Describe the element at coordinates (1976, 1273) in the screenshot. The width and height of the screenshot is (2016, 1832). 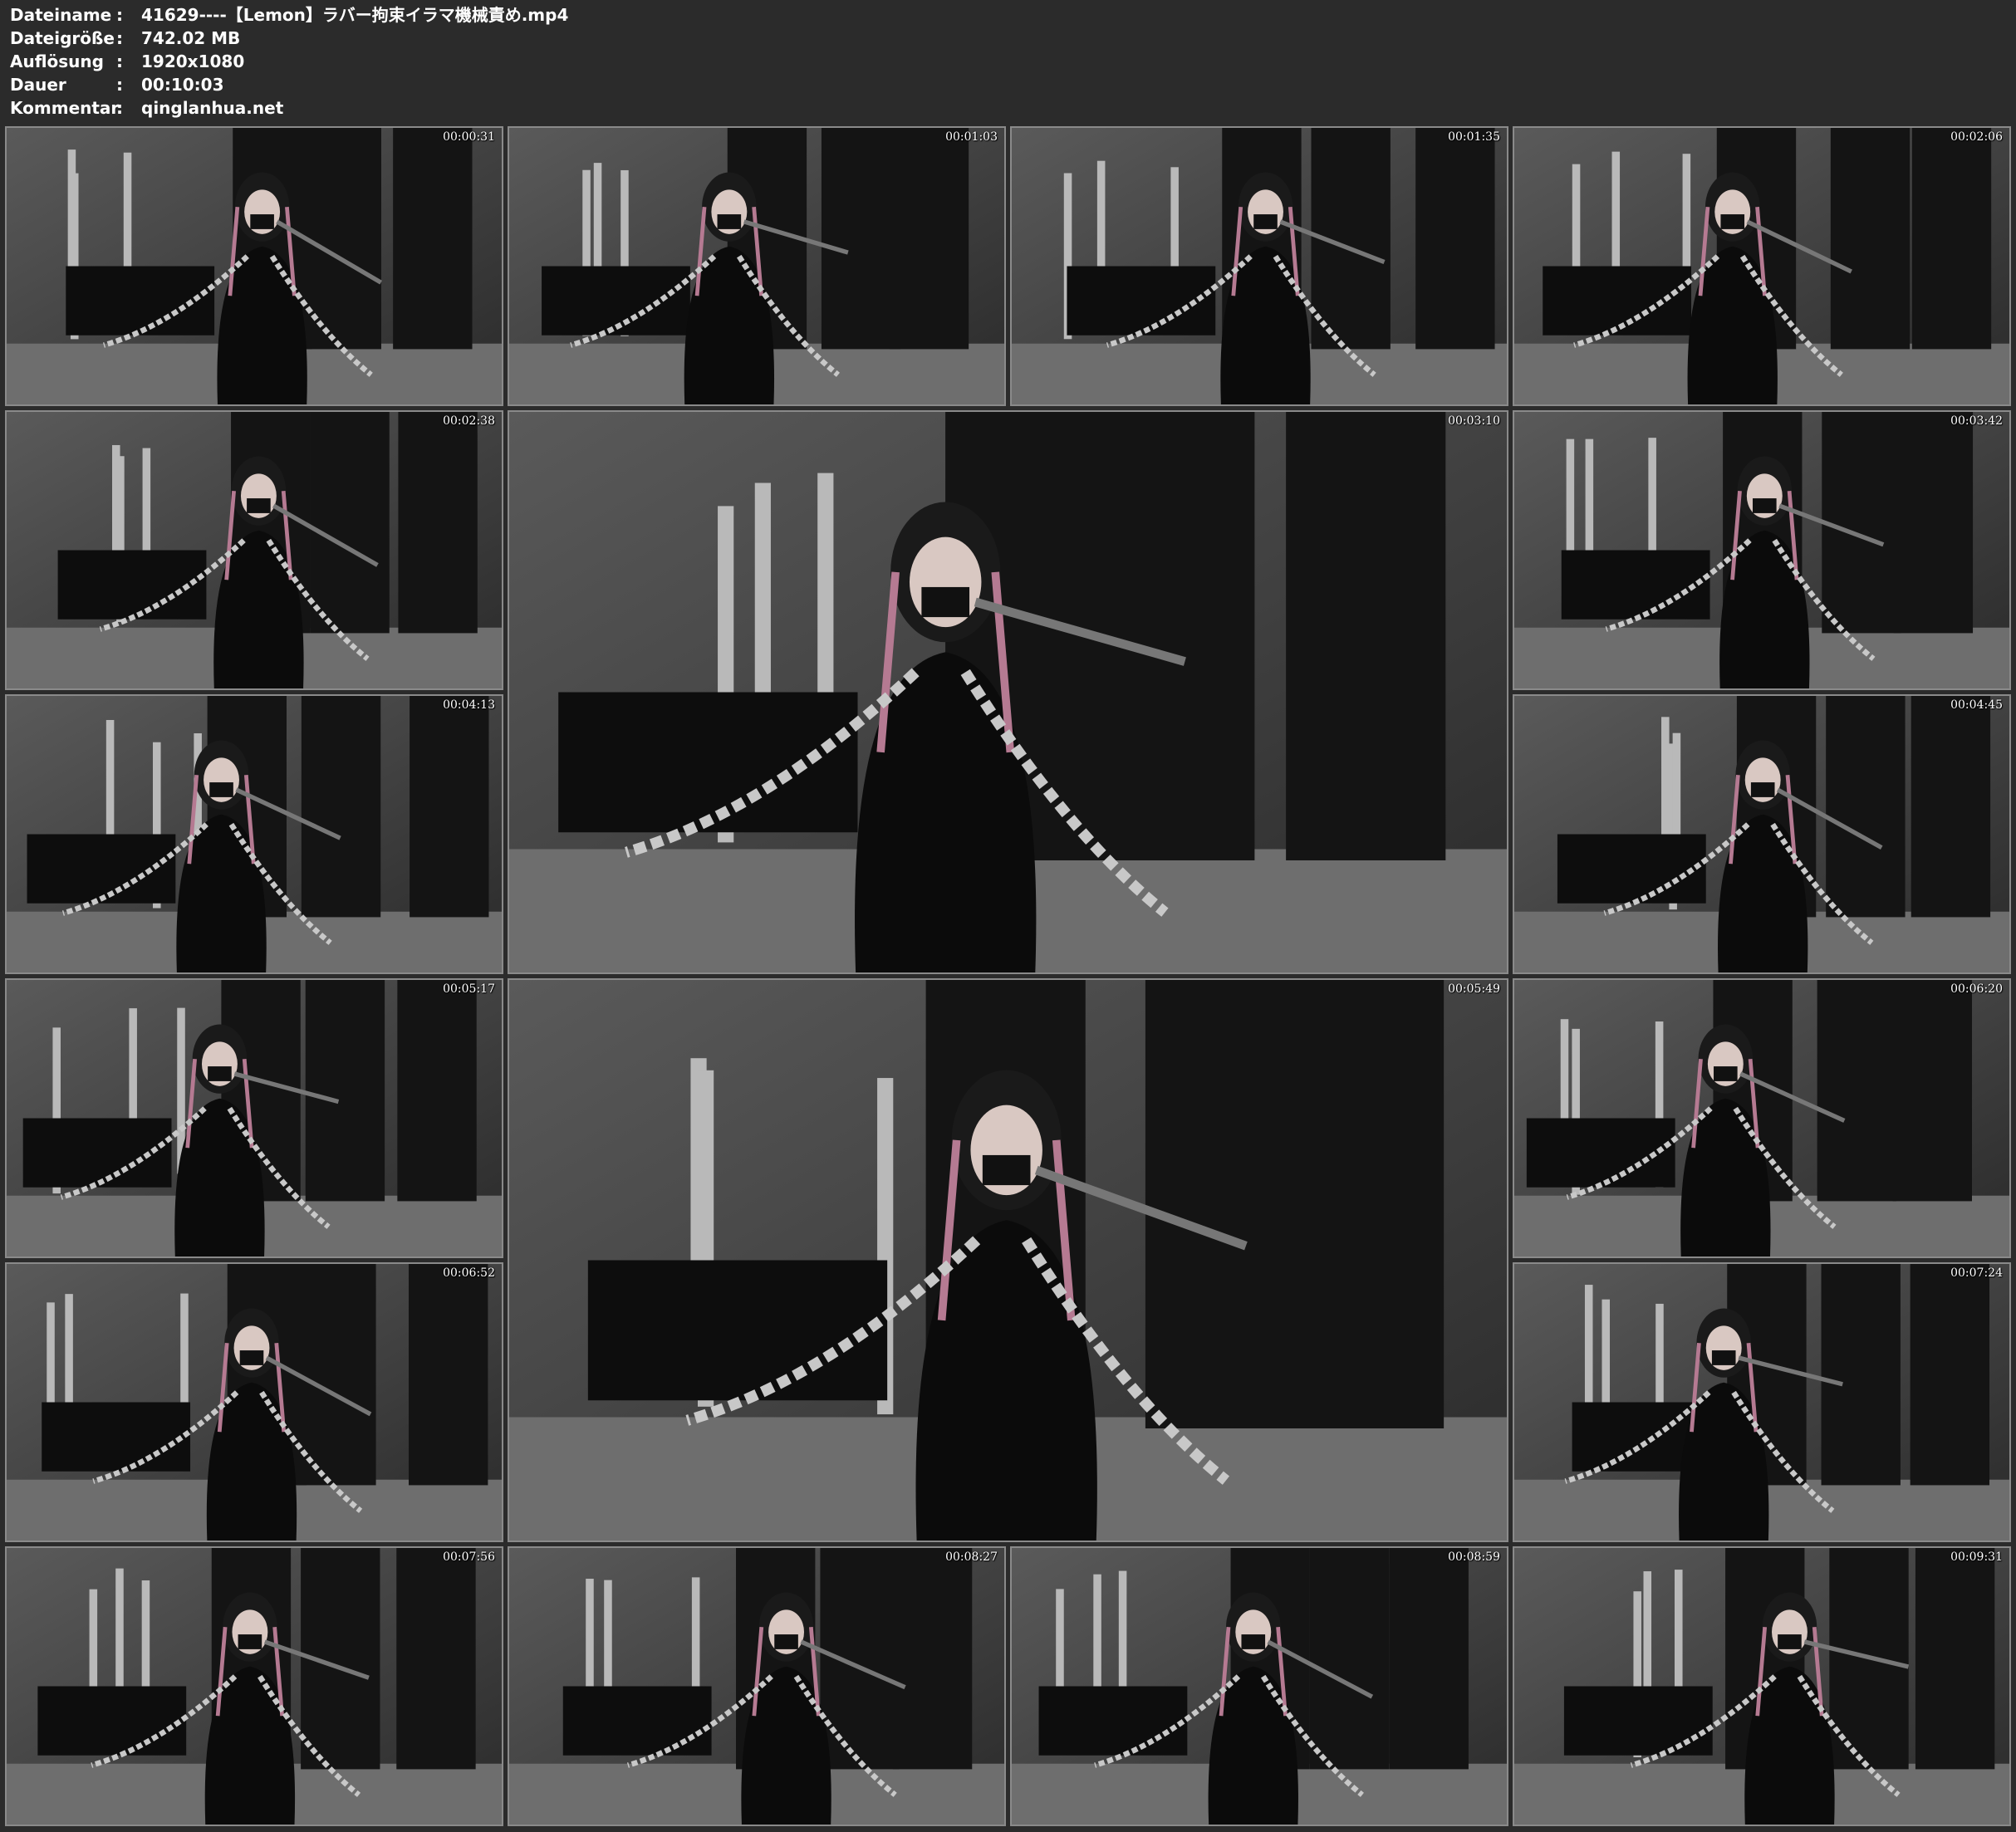
I see `thumbnail-timestamp: 00:07:24` at that location.